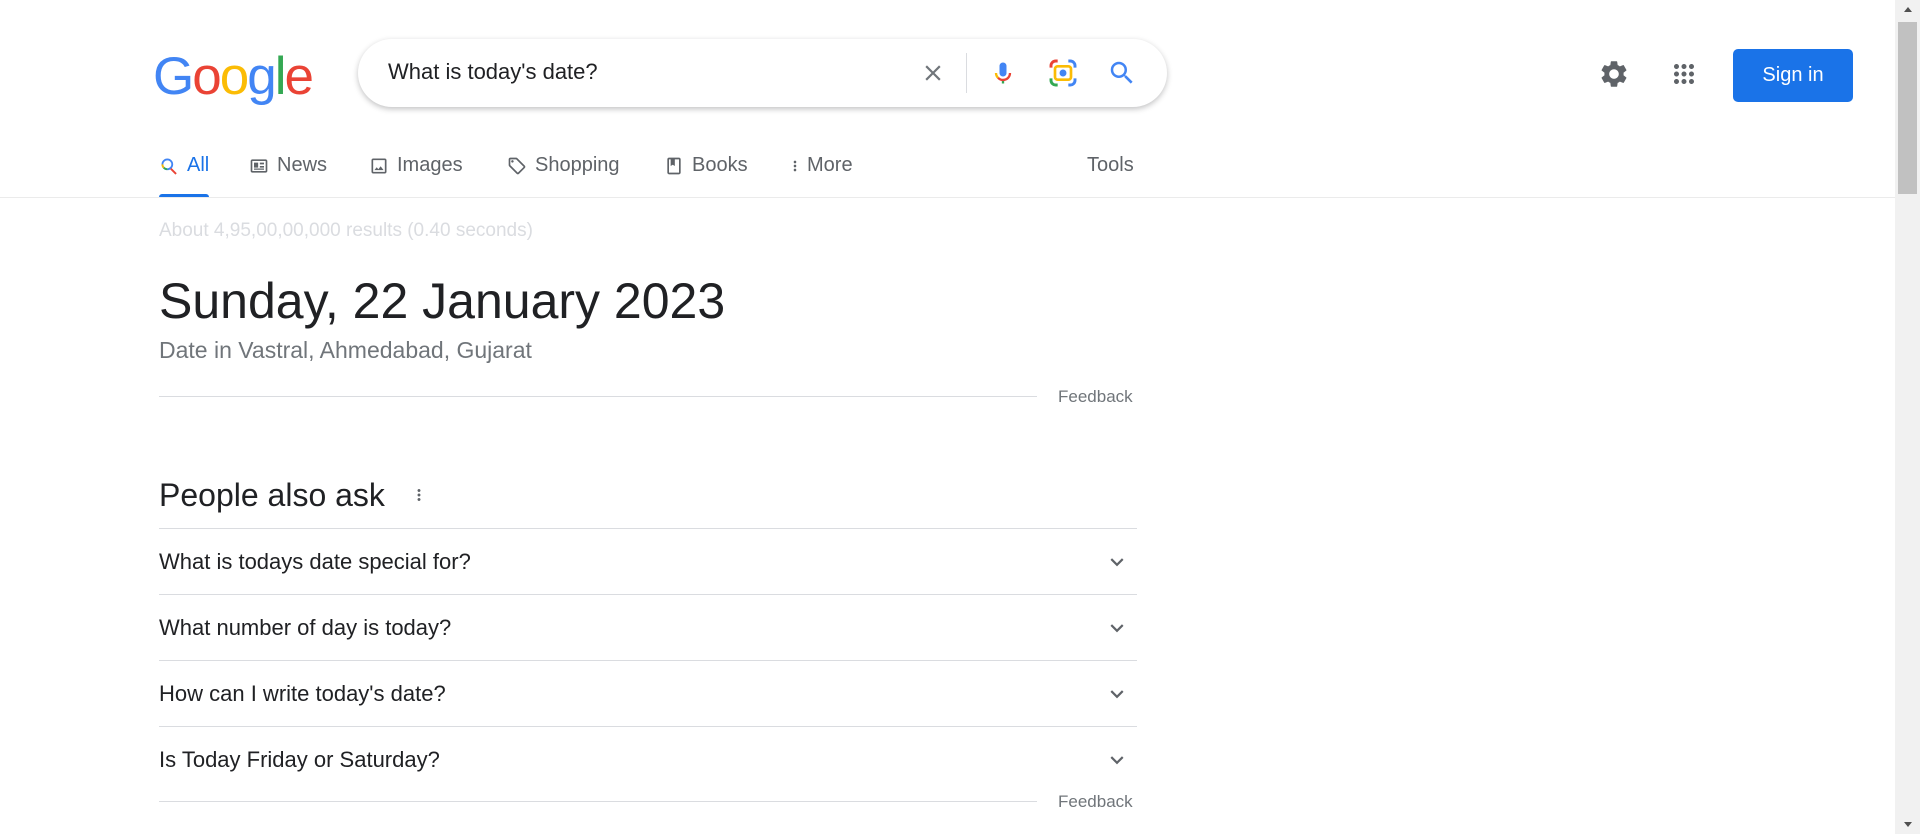  I want to click on paa-feedback-link: Feedback, so click(1095, 802).